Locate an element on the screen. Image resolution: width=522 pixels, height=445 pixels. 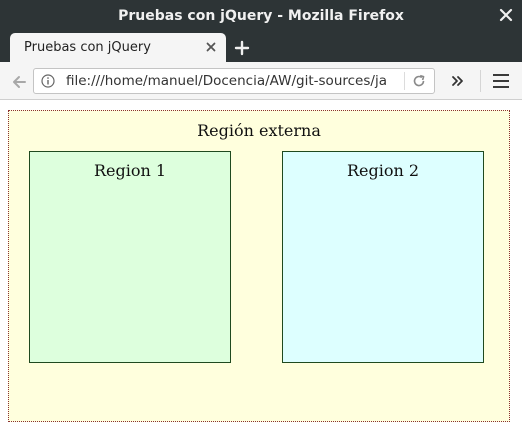
back-button is located at coordinates (19, 82).